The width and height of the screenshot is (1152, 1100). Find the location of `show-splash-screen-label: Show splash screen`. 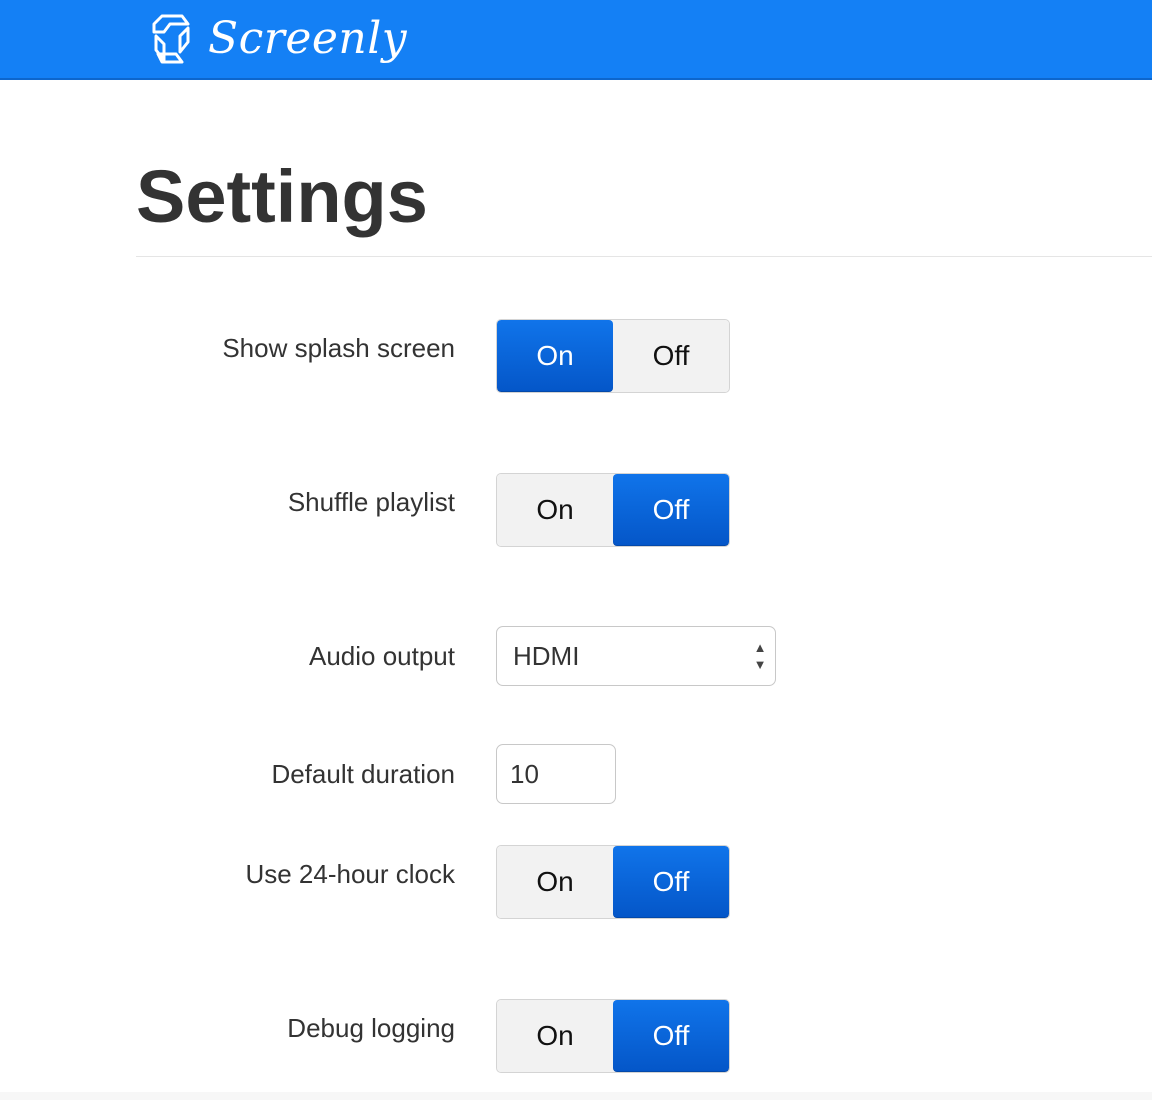

show-splash-screen-label: Show splash screen is located at coordinates (338, 348).